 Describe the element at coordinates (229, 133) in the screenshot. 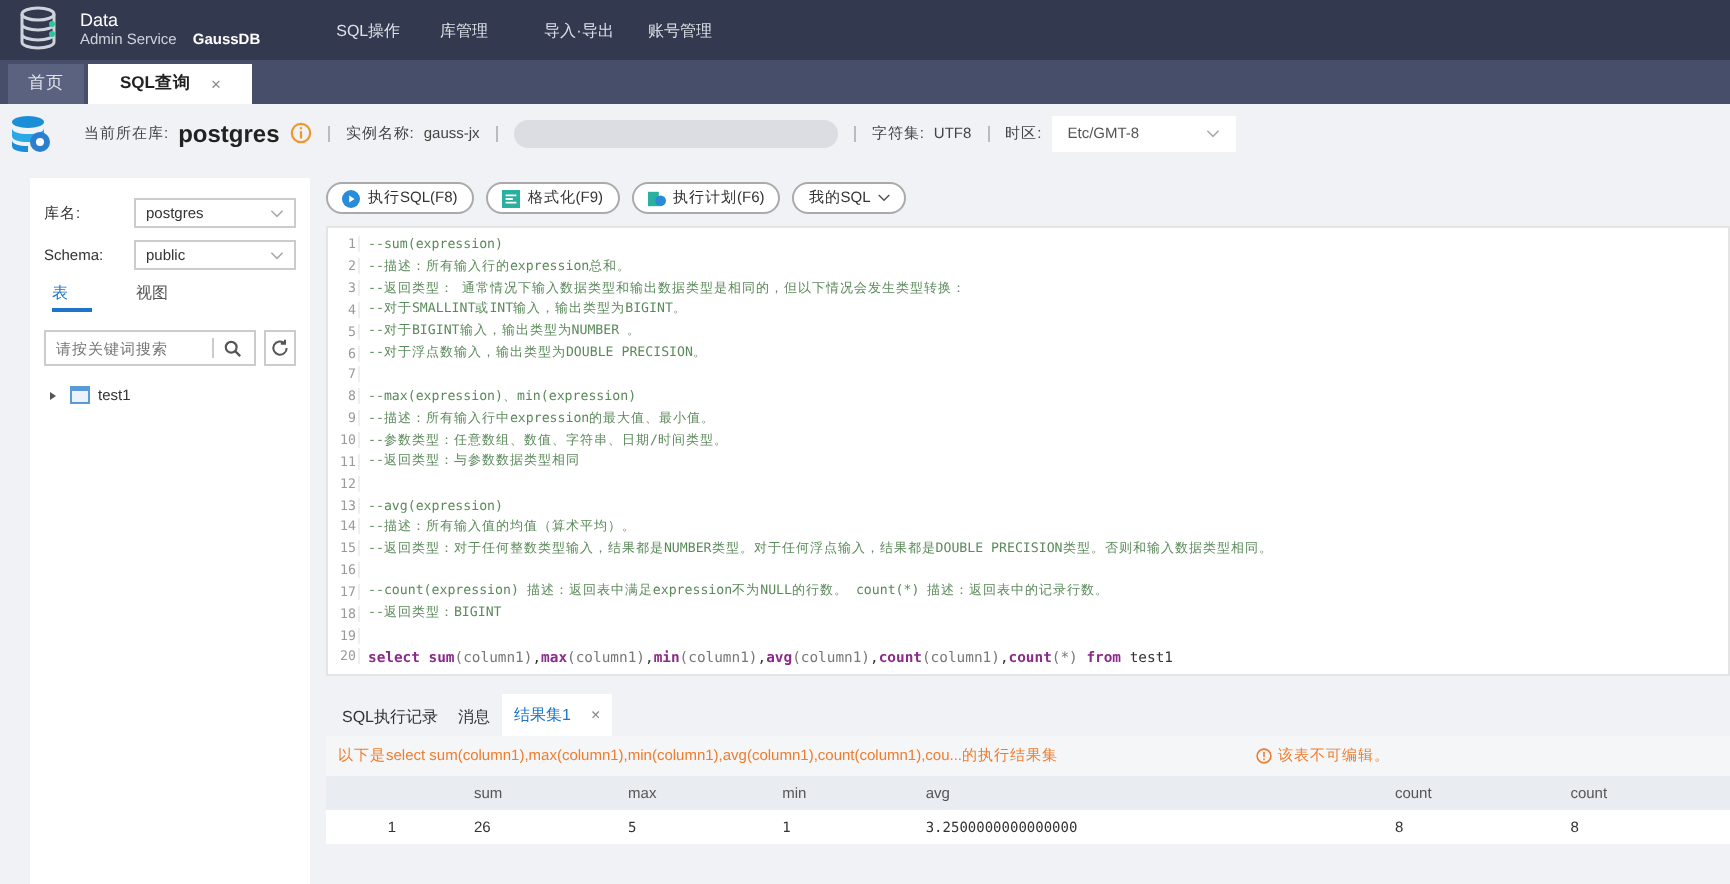

I see `current-db-name: postgres` at that location.